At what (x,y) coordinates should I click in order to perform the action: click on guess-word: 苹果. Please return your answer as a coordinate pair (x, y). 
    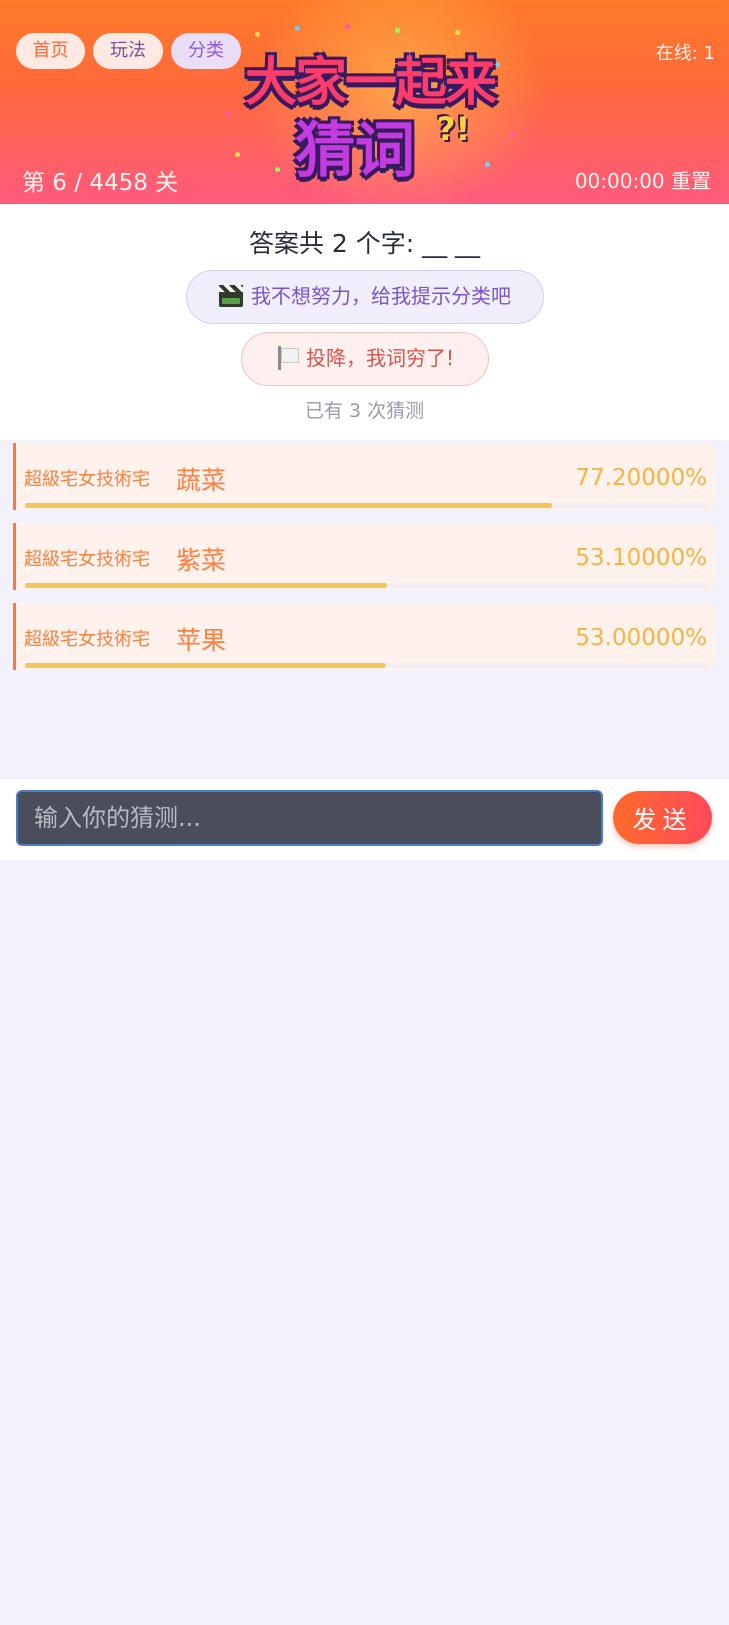
    Looking at the image, I should click on (201, 640).